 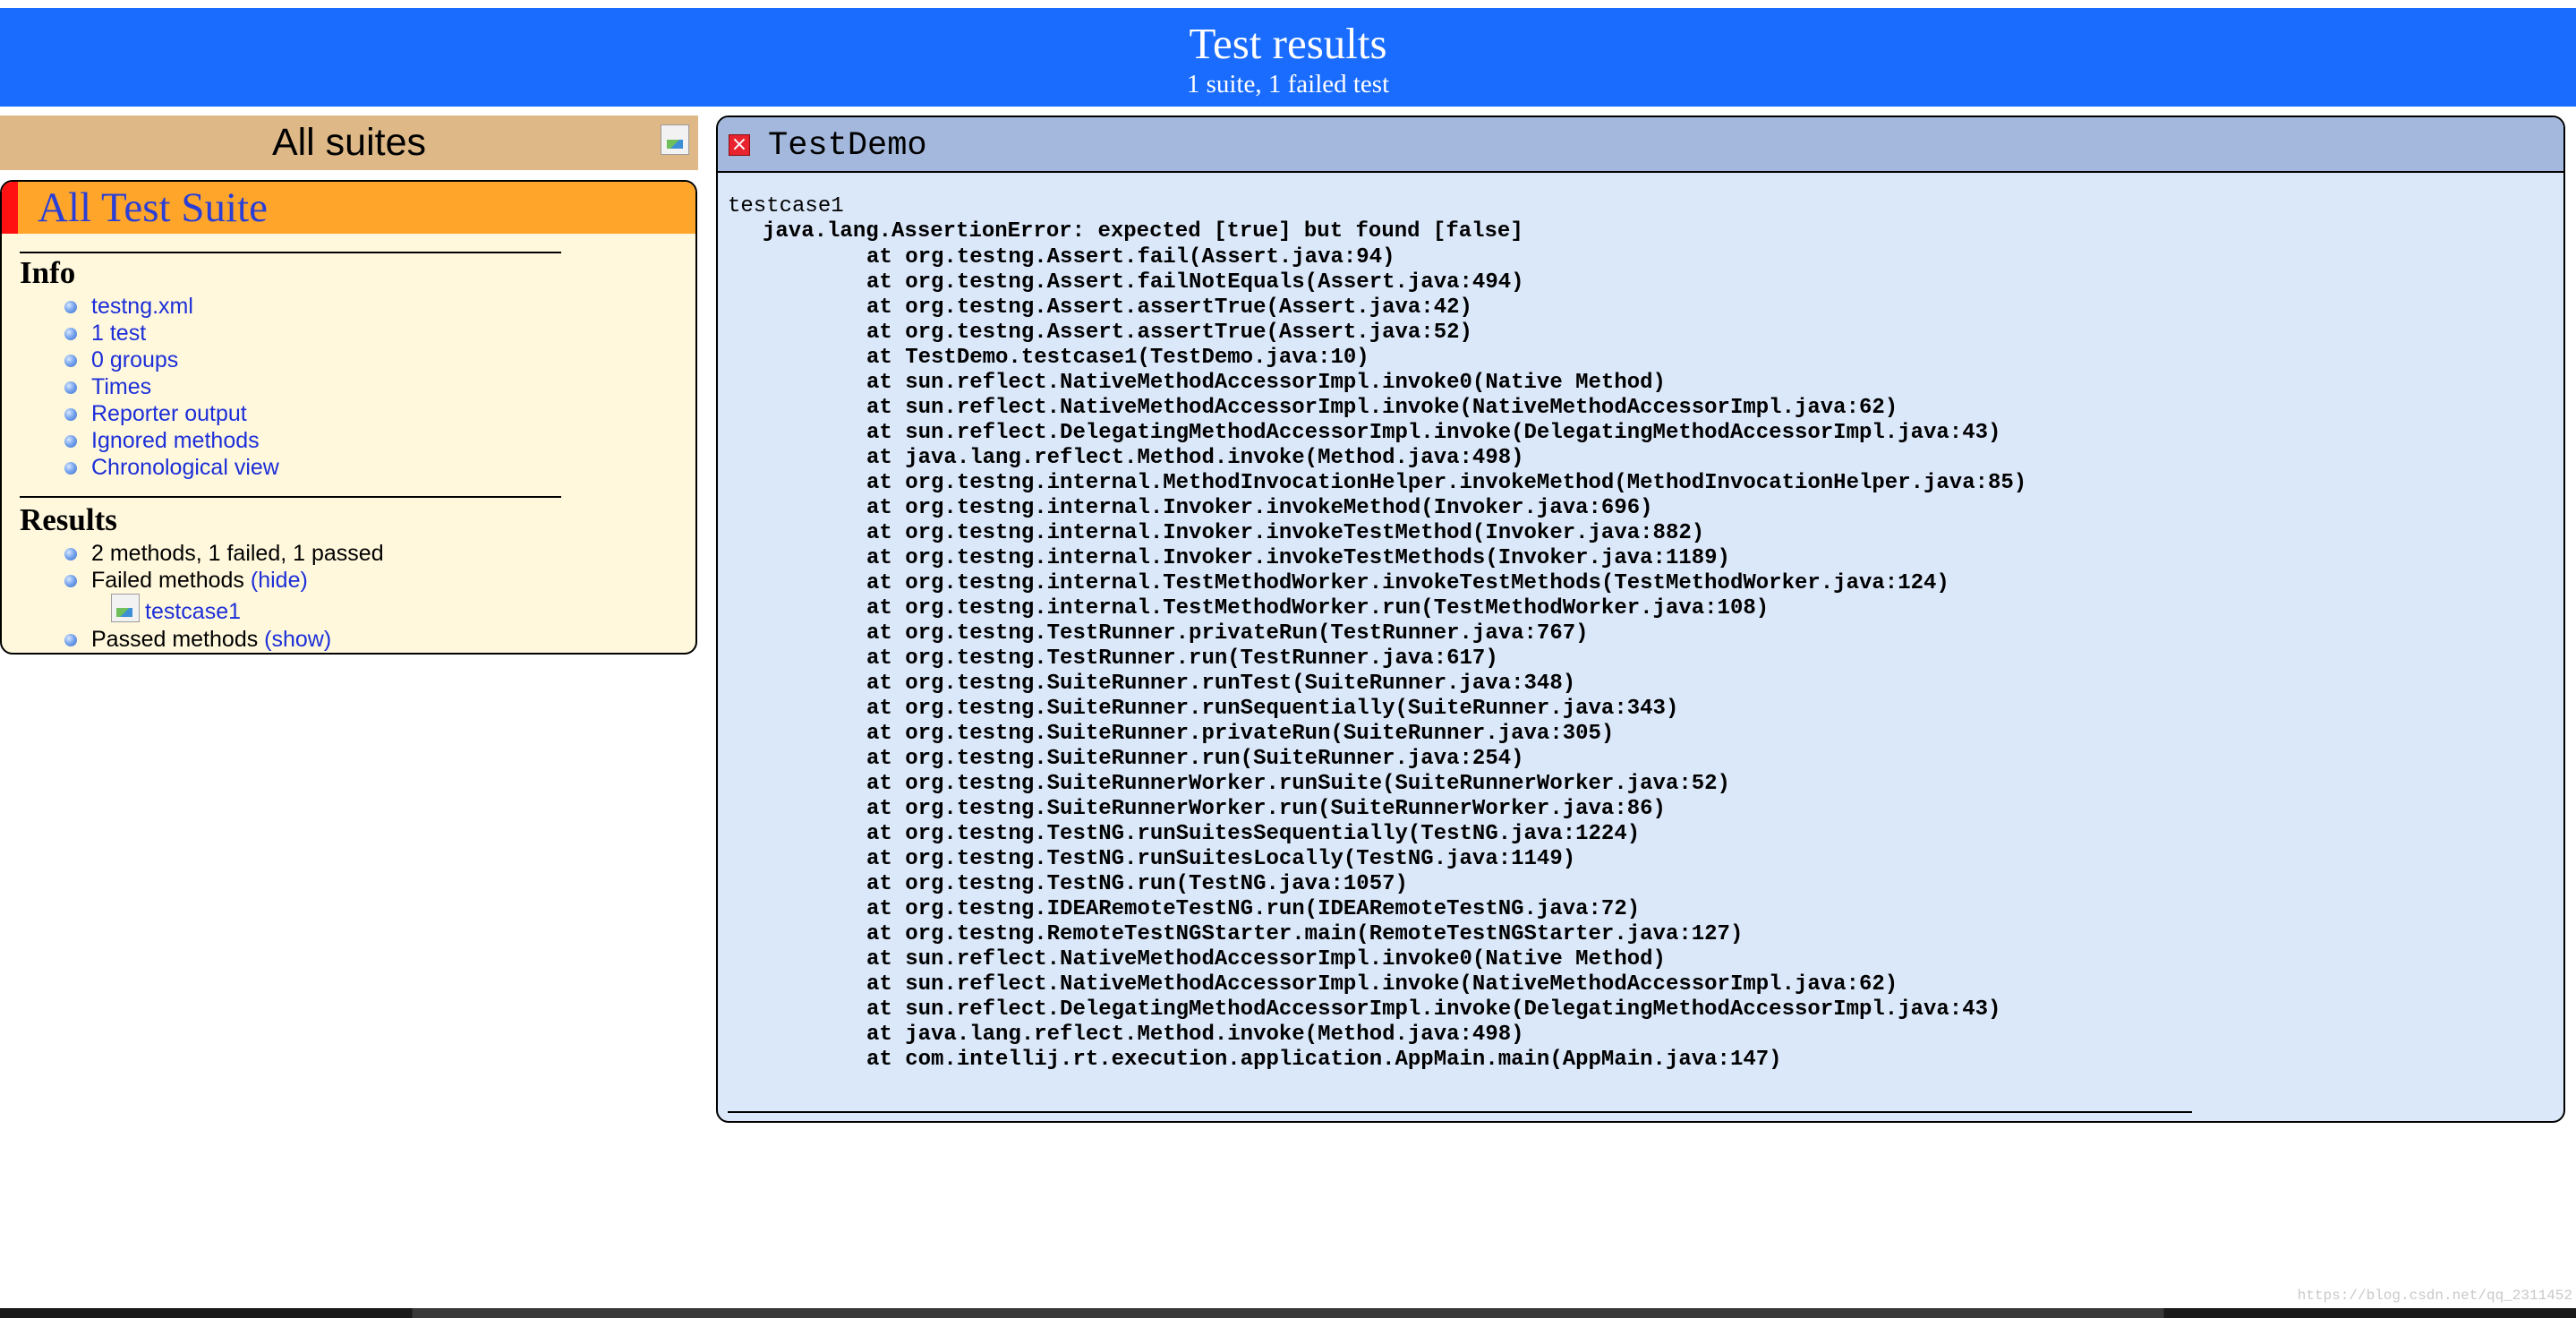 I want to click on test-class-header: × TestDemo, so click(x=1640, y=145).